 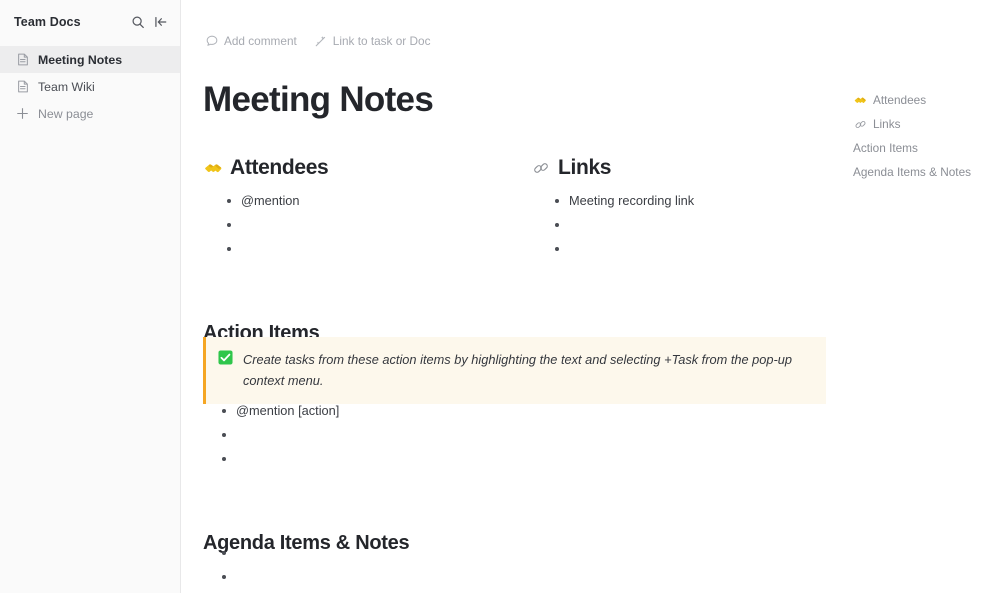 I want to click on search-icon, so click(x=137, y=22).